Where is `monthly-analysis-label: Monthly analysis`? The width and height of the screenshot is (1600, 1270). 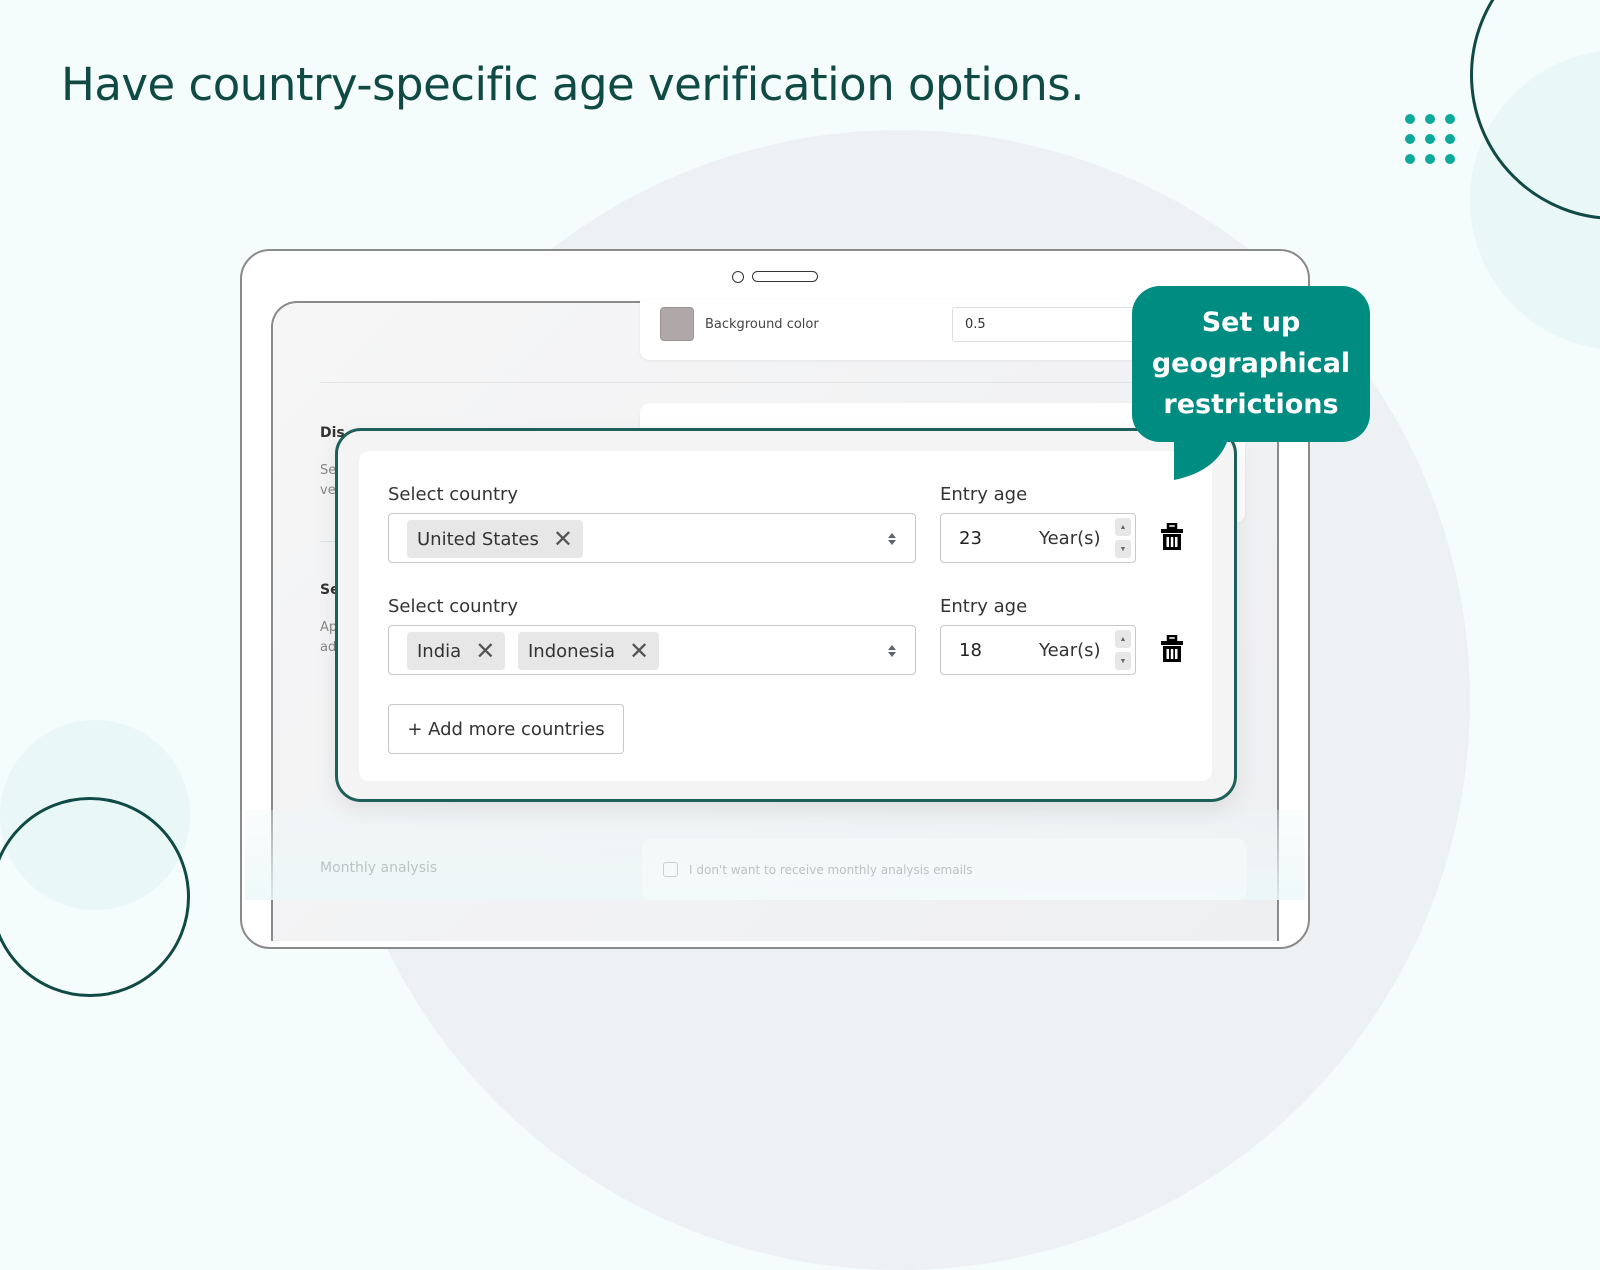 monthly-analysis-label: Monthly analysis is located at coordinates (379, 868).